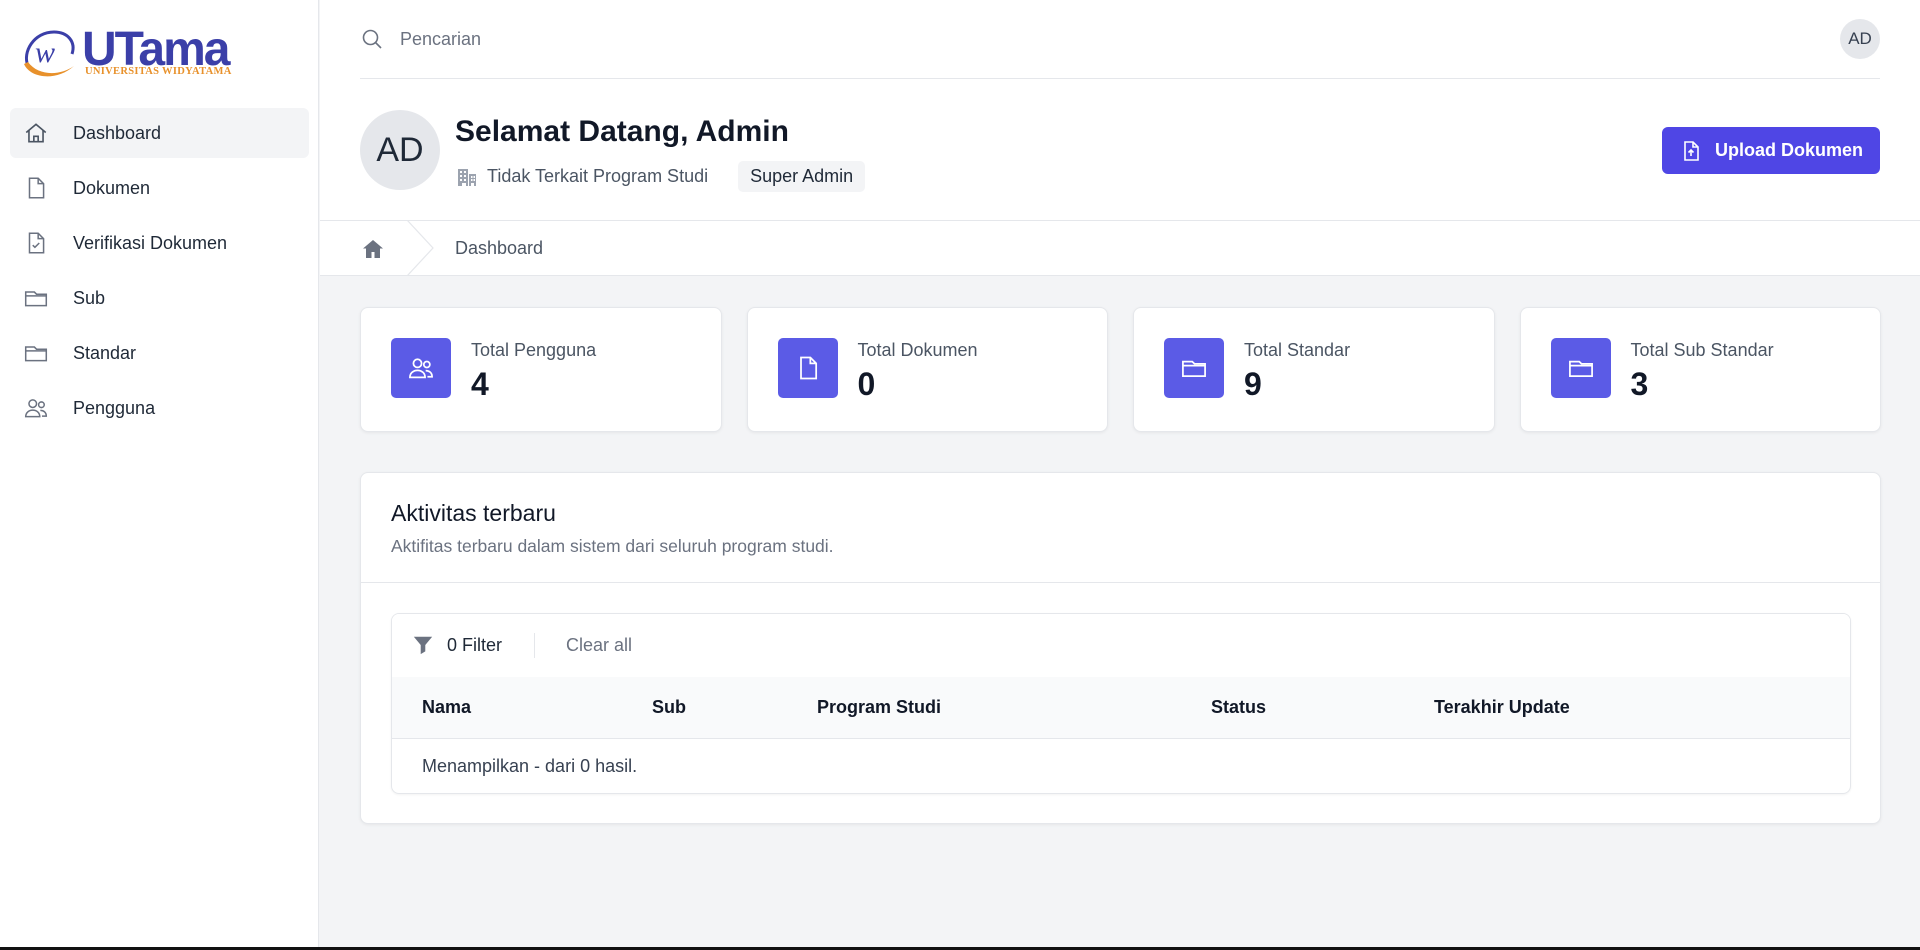  I want to click on upload-document-button: Upload Dokumen, so click(1771, 150).